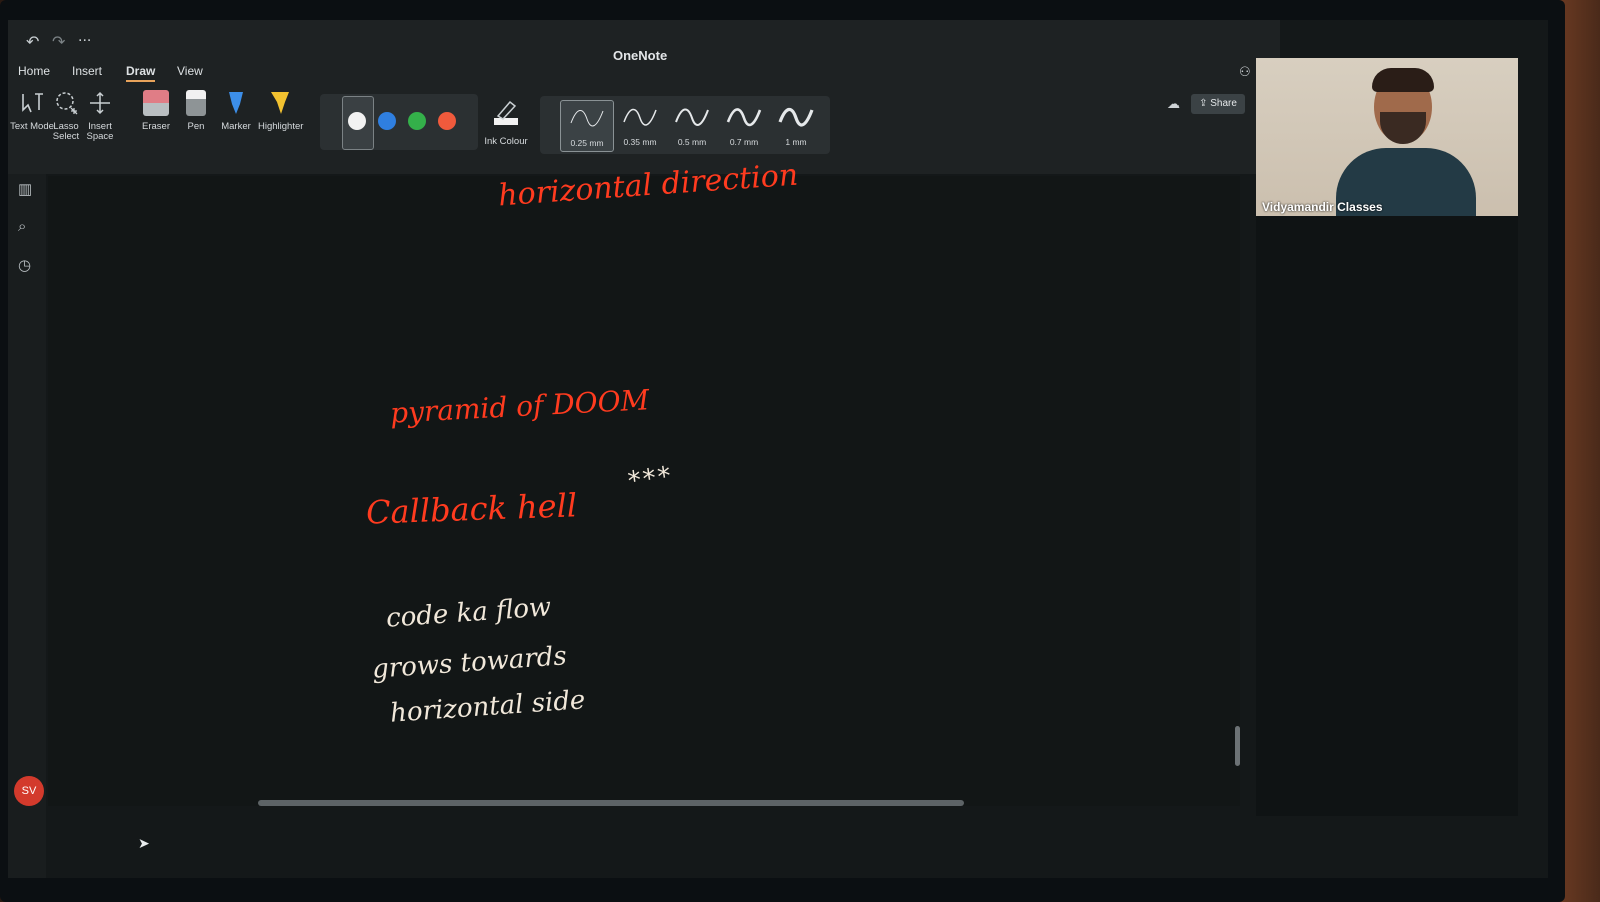 This screenshot has width=1600, height=902. What do you see at coordinates (58, 42) in the screenshot?
I see `redo-icon: ↷` at bounding box center [58, 42].